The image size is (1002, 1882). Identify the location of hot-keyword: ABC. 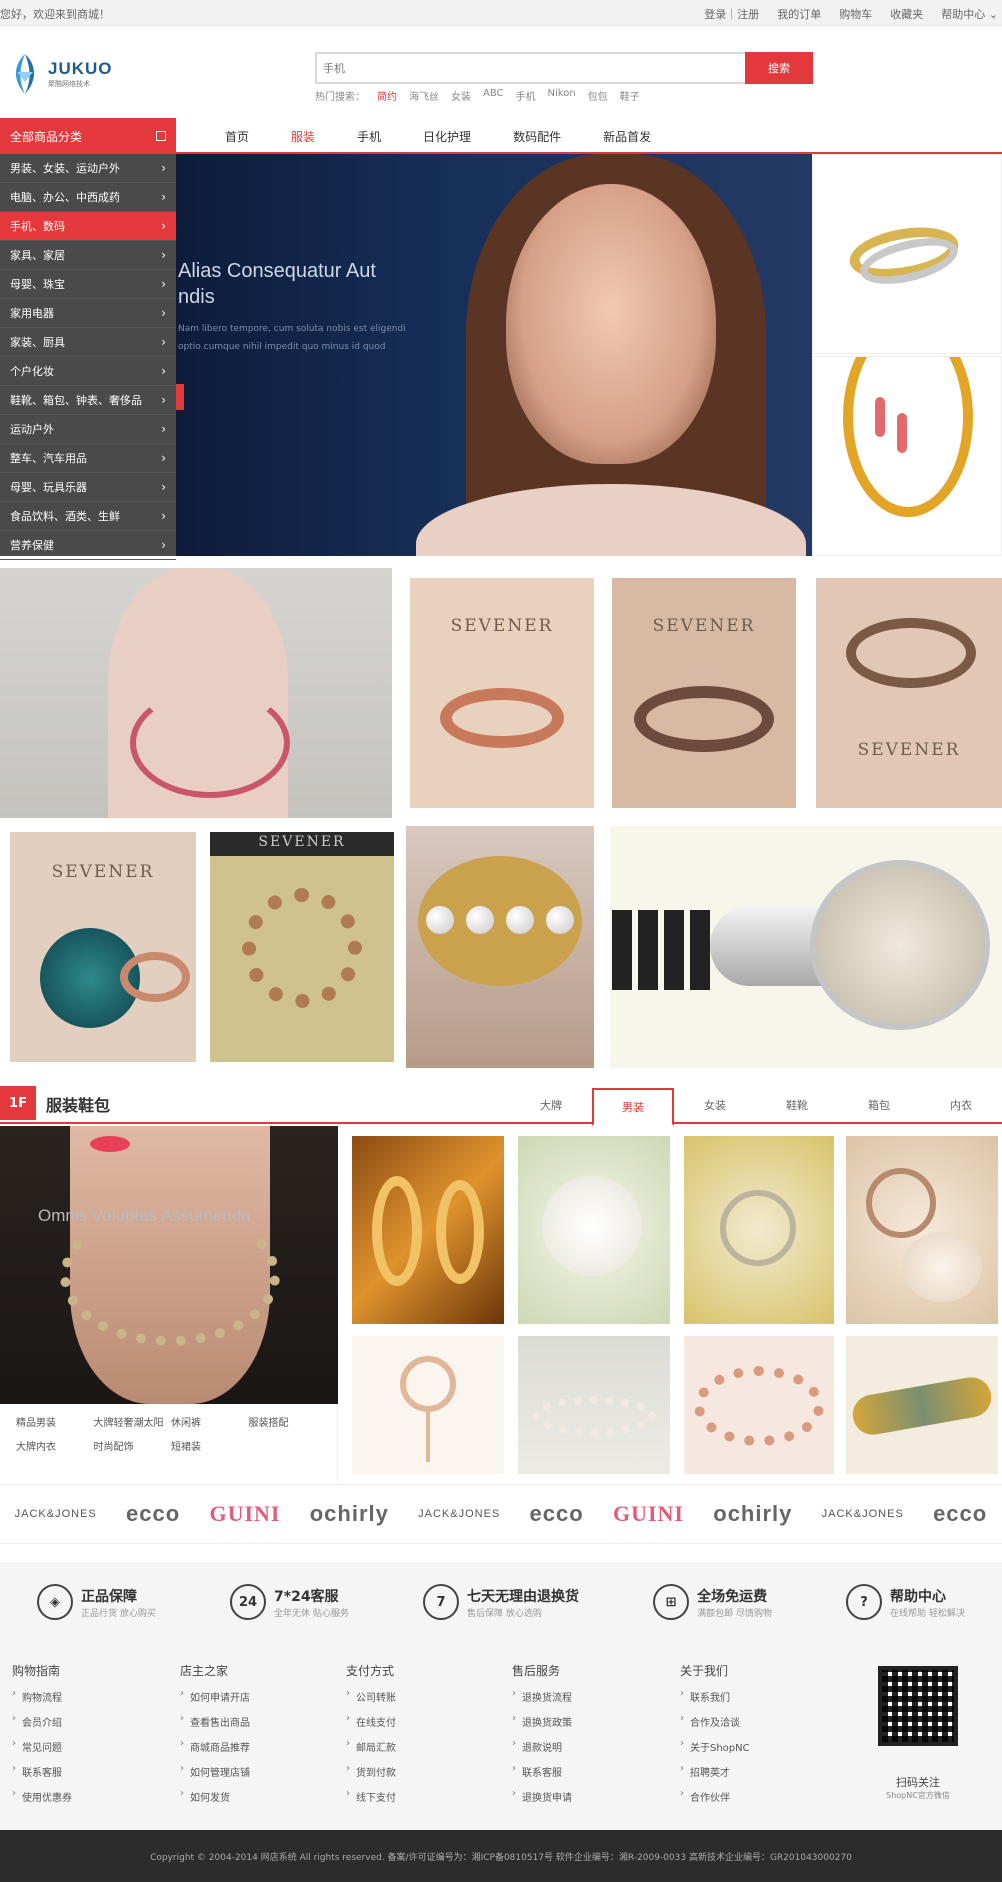
(493, 95).